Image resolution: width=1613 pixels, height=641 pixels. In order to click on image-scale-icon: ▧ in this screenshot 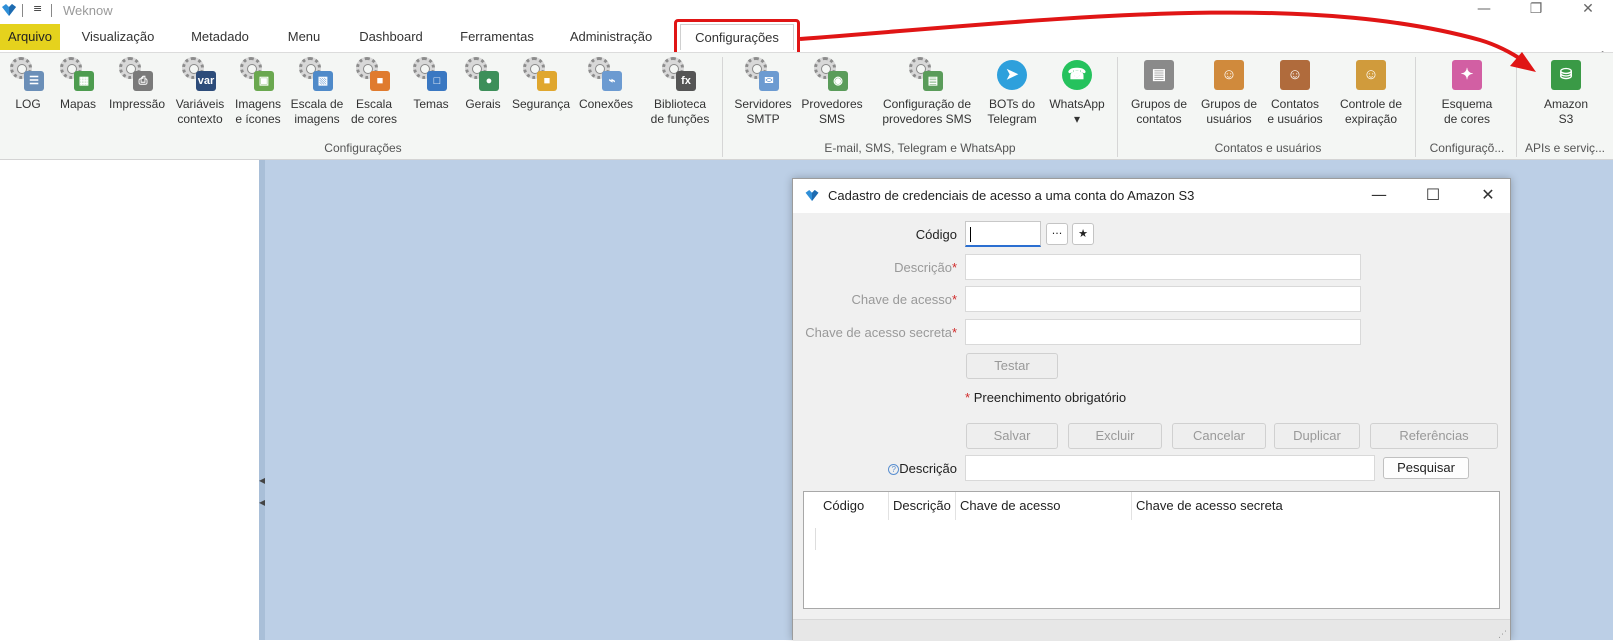, I will do `click(317, 75)`.